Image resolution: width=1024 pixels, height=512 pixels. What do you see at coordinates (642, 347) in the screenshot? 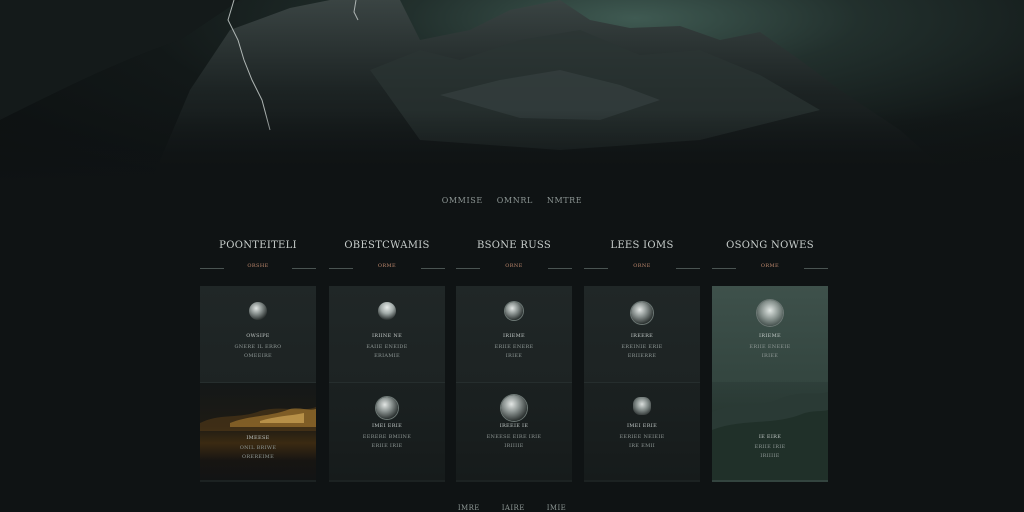
I see `card-subtitle: EREINIE ERIE` at bounding box center [642, 347].